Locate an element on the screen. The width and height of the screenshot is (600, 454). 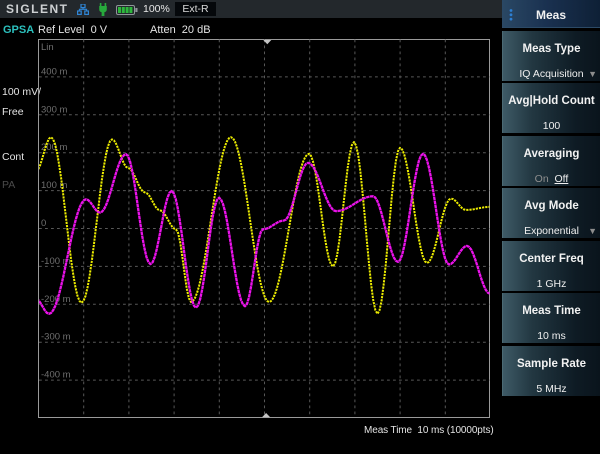
svg-text: Lin is located at coordinates (47, 47).